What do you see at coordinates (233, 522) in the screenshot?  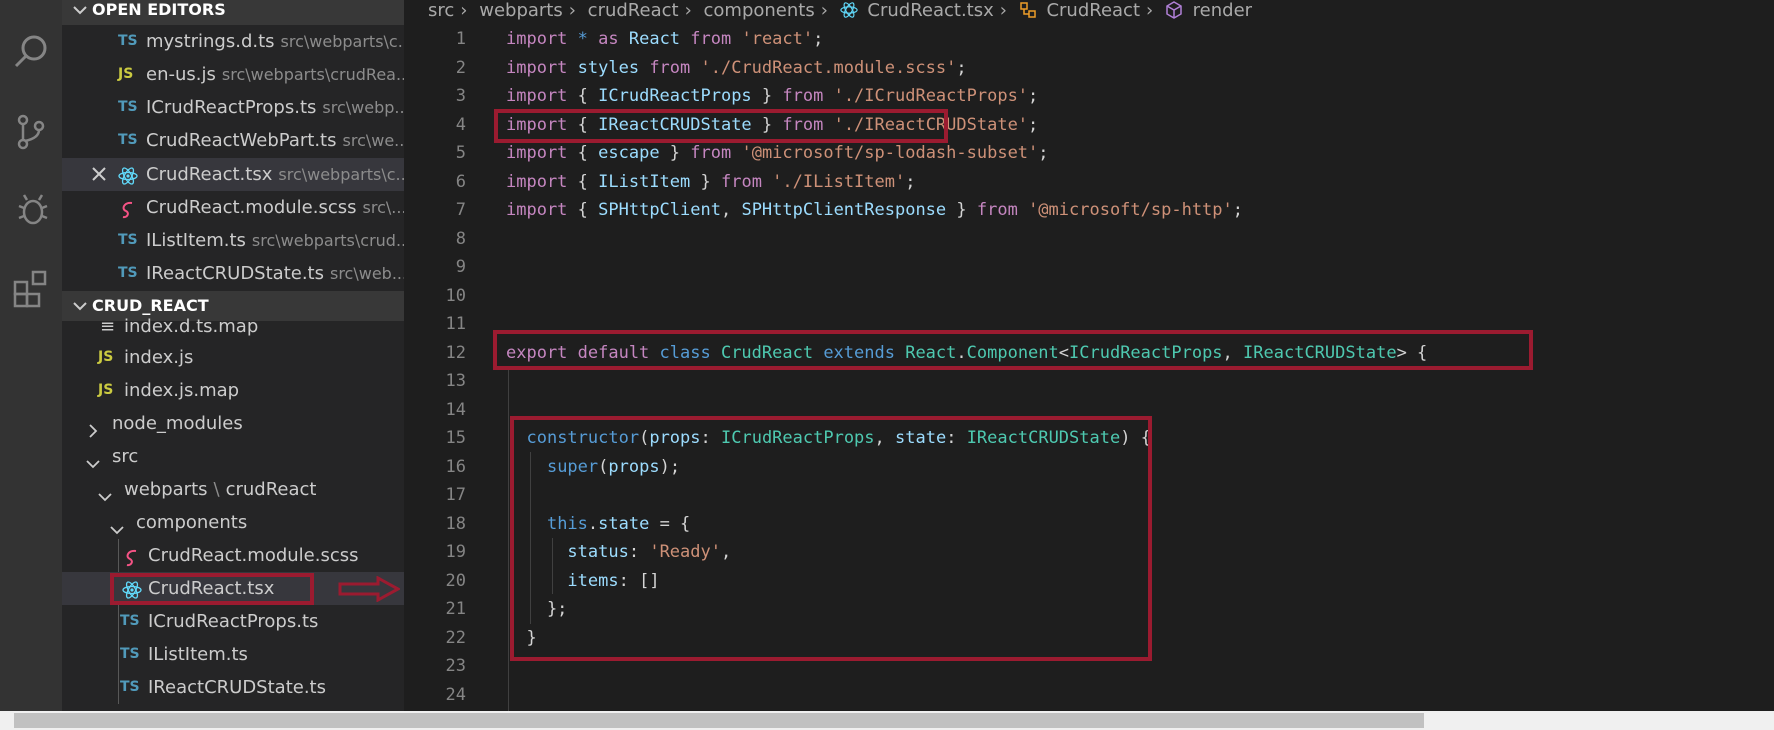 I see `tree-folder-components: components` at bounding box center [233, 522].